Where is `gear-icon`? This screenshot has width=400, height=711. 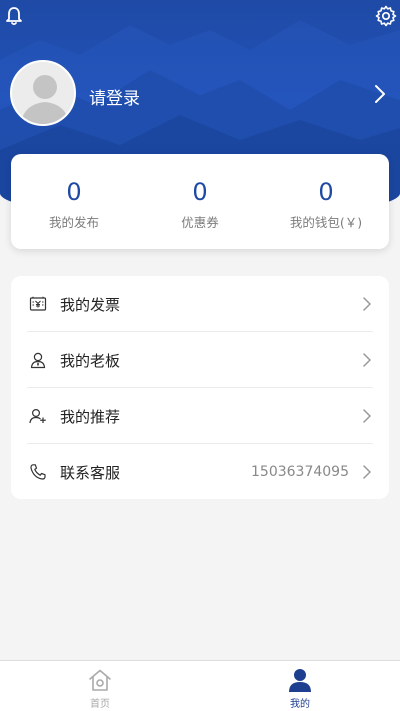
gear-icon is located at coordinates (386, 16).